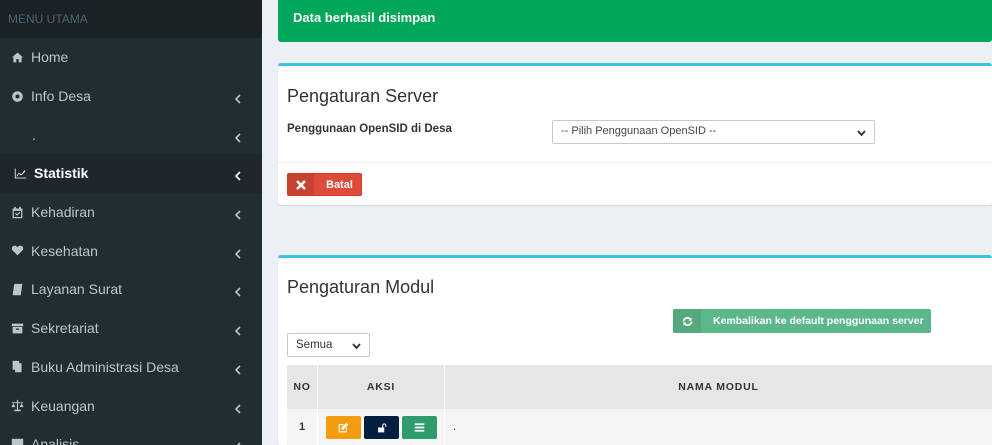  I want to click on sidebar-item-label: Kehadiran, so click(63, 212).